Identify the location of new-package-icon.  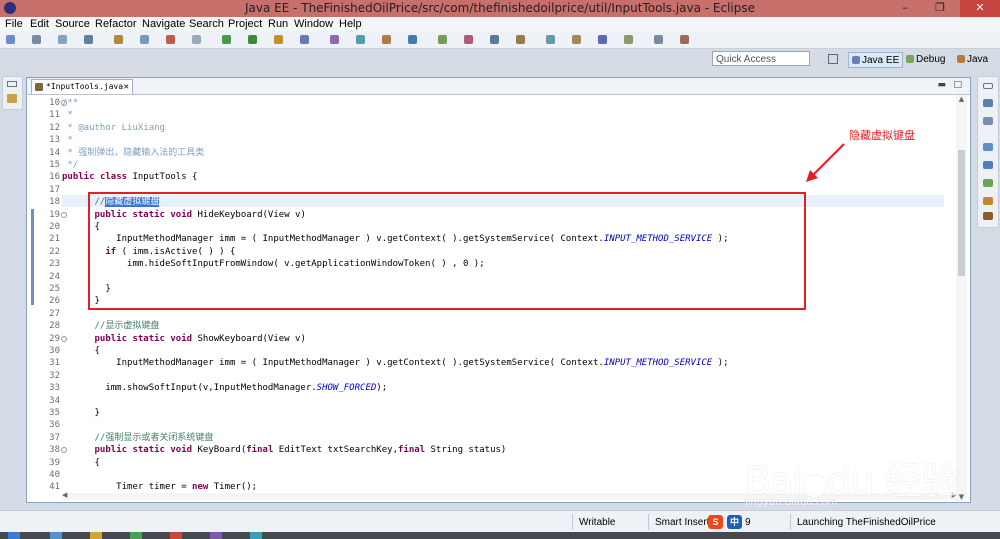
(386, 39).